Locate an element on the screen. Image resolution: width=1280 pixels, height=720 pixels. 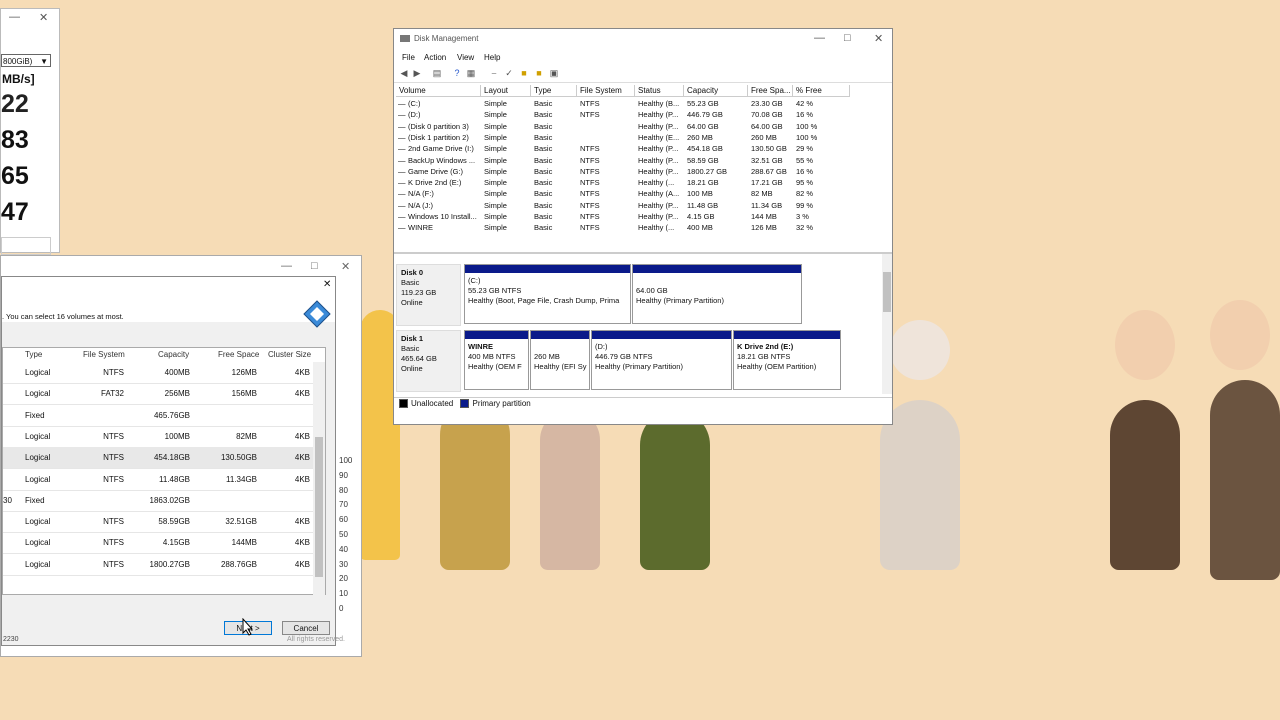
comment-field is located at coordinates (26, 246).